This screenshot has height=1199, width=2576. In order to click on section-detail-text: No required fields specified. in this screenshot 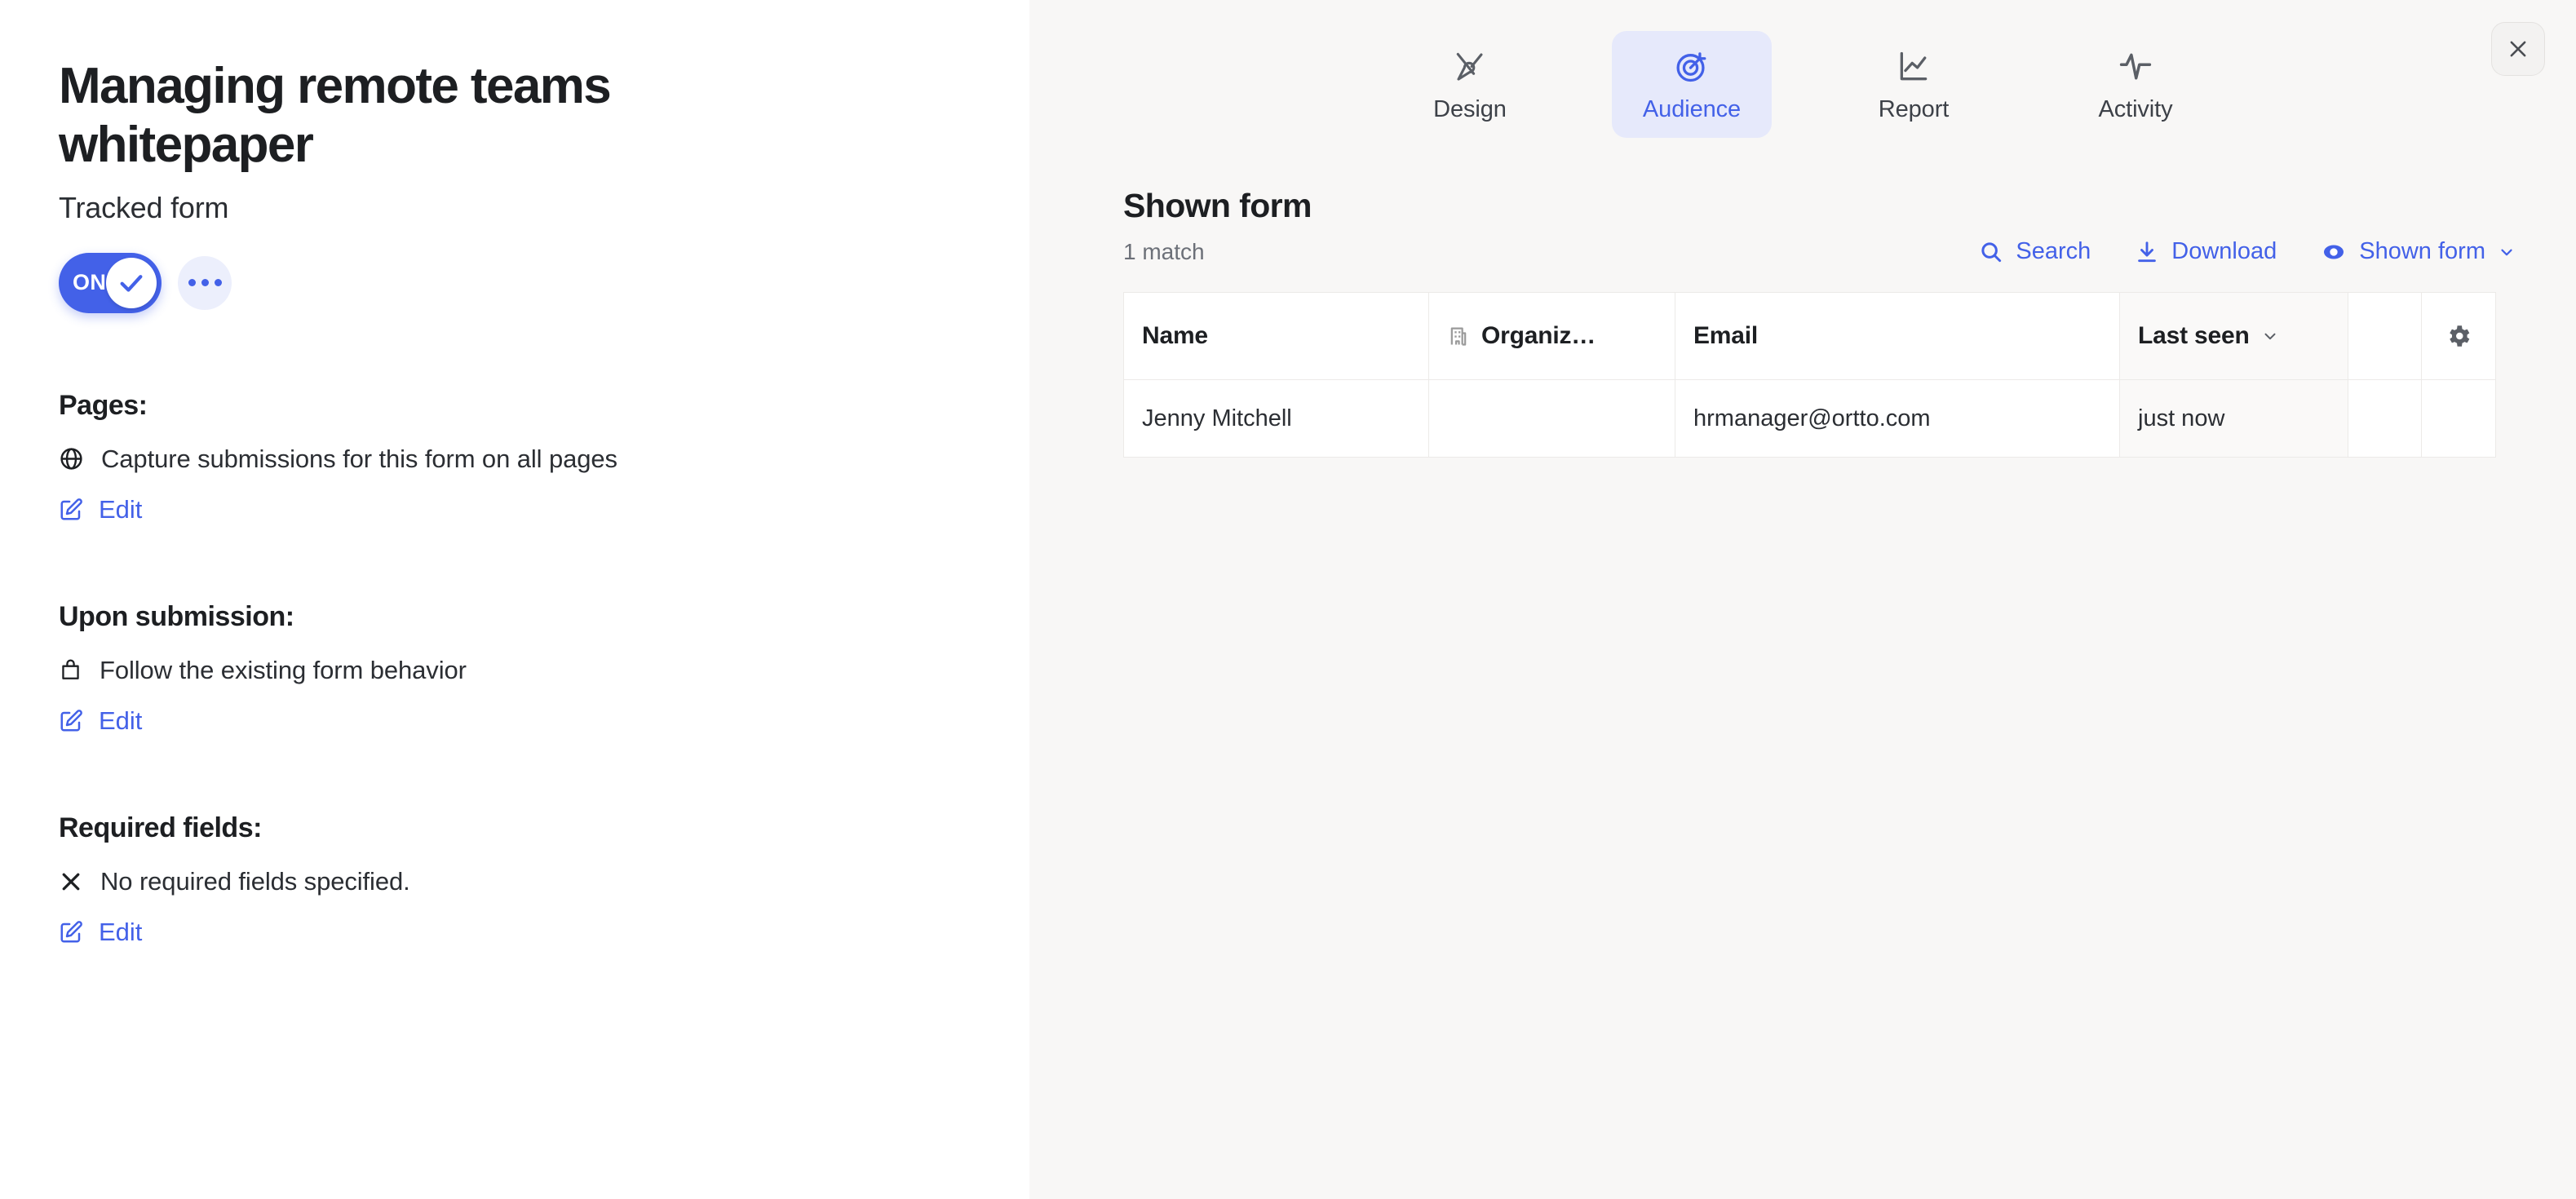, I will do `click(255, 881)`.